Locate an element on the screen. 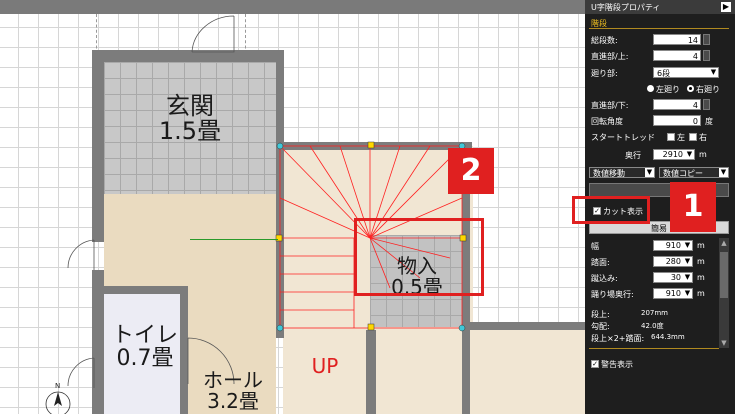 The width and height of the screenshot is (735, 414). door-swing-left is located at coordinates (81, 254).